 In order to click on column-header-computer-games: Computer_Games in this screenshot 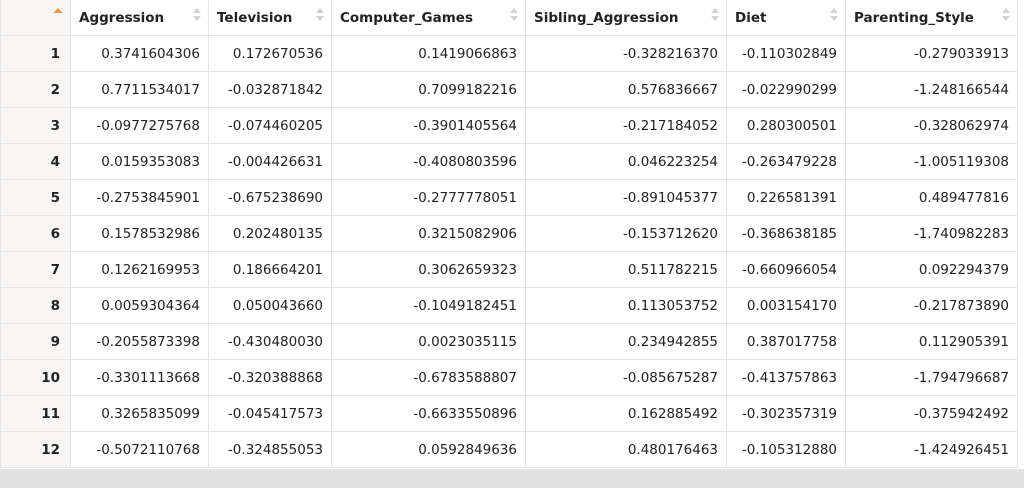, I will do `click(428, 18)`.